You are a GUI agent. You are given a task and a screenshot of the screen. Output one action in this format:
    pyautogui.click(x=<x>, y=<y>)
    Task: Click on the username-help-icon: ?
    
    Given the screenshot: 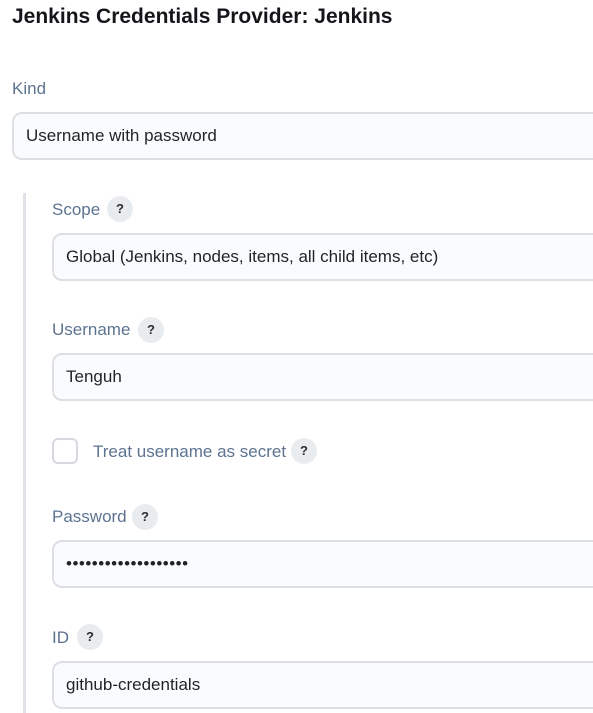 What is the action you would take?
    pyautogui.click(x=151, y=330)
    